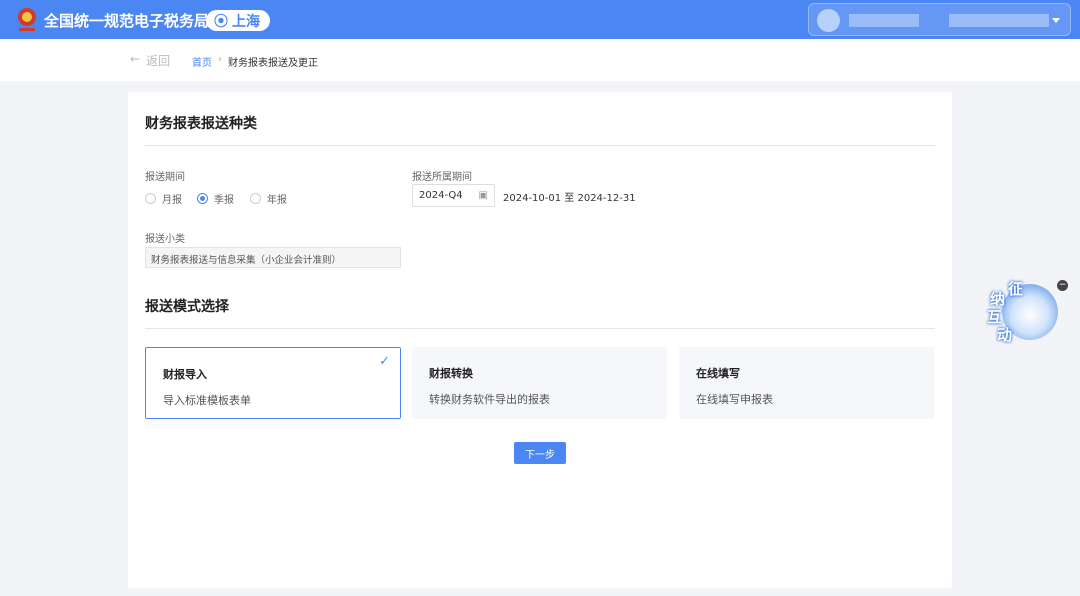 The width and height of the screenshot is (1080, 596). I want to click on belong-period-label: 报送所属期间, so click(442, 177).